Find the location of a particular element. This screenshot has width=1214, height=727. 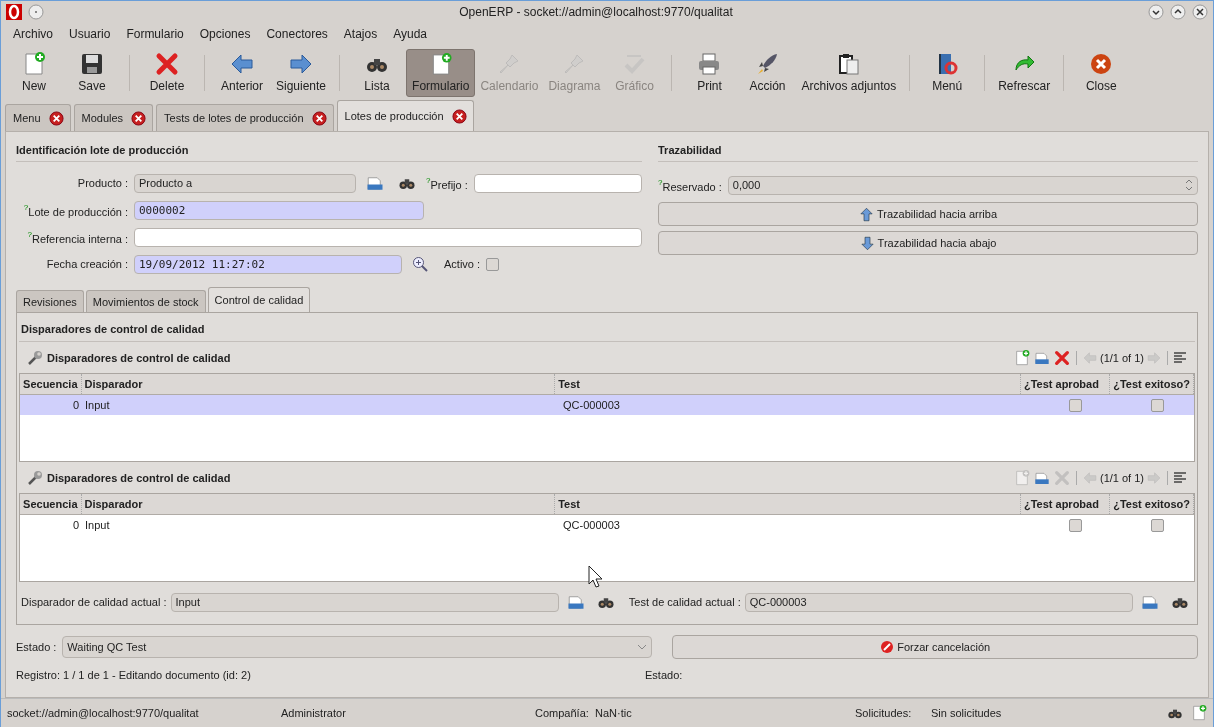

tab: Lotes de producción is located at coordinates (405, 115).